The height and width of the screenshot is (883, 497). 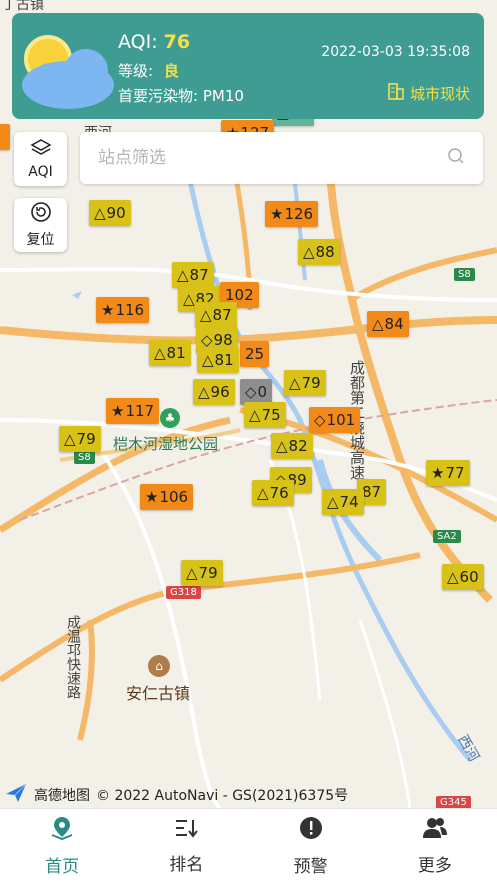 I want to click on nav-more: 更多, so click(x=435, y=846).